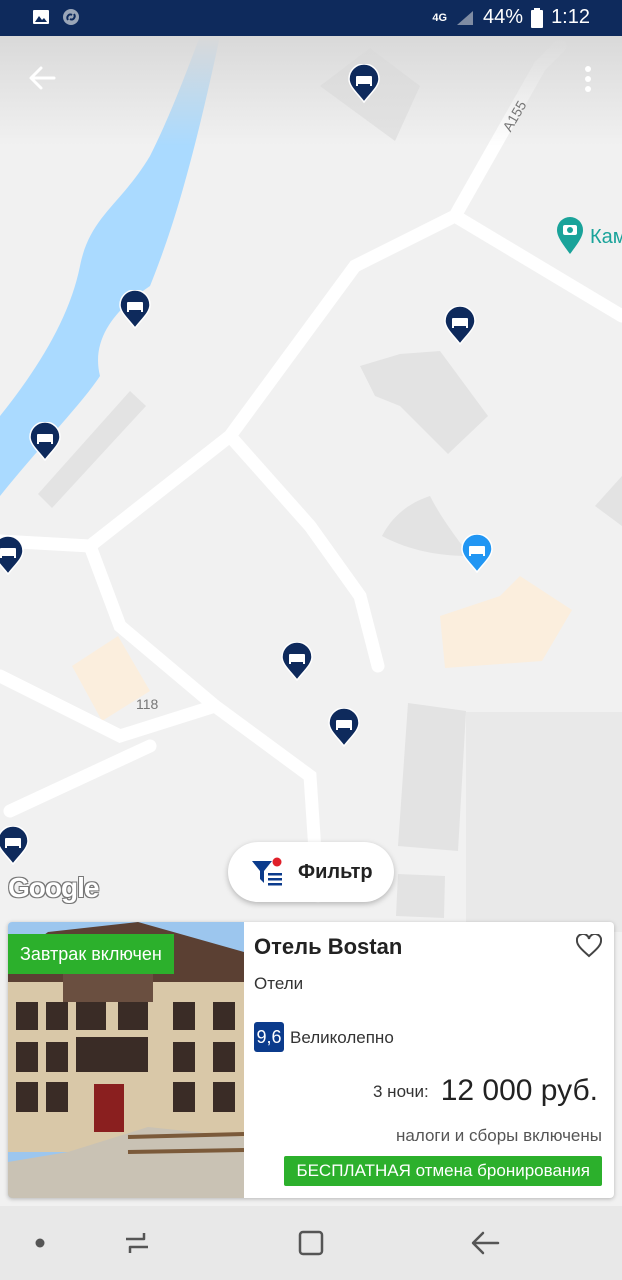 The height and width of the screenshot is (1280, 622). I want to click on filter-button: Фильтр, so click(311, 872).